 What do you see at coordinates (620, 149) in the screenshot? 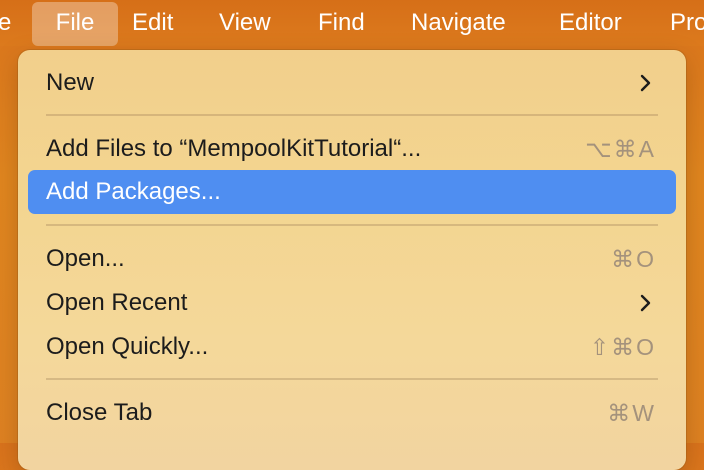
I see `menu-item-shortcut: ⌥⌘A` at bounding box center [620, 149].